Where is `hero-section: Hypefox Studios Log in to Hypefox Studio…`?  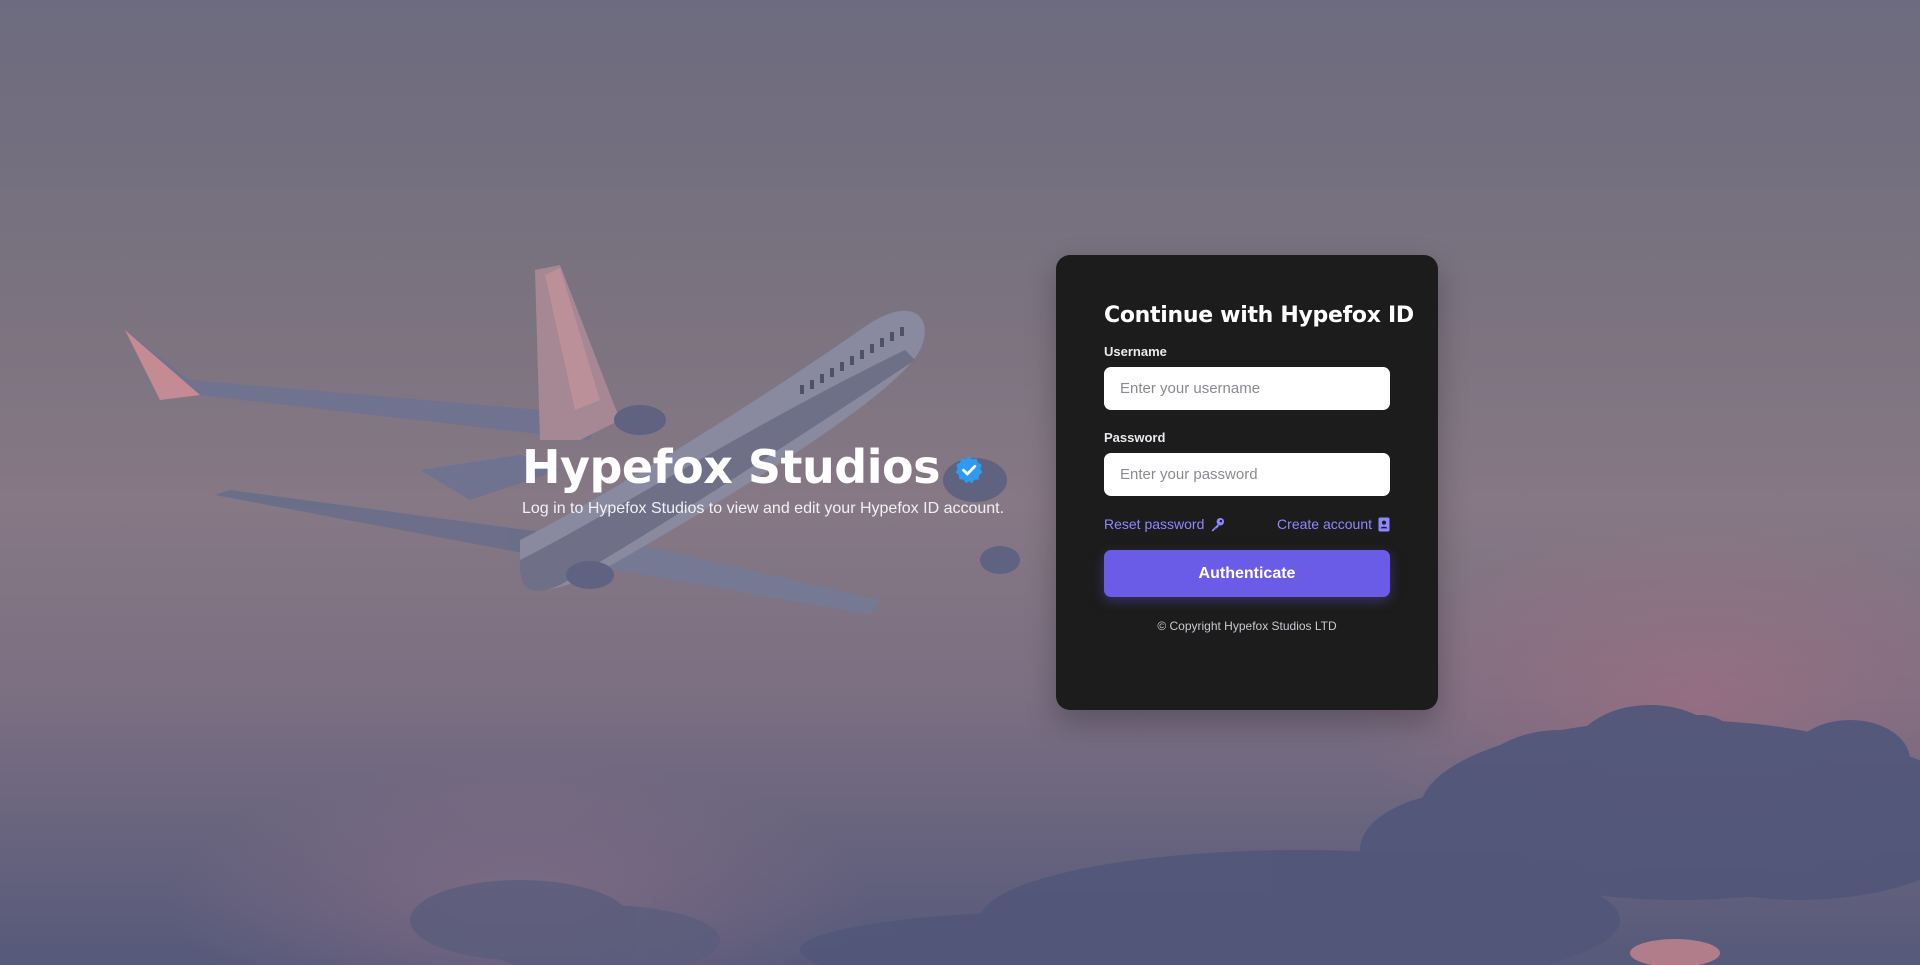
hero-section: Hypefox Studios Log in to Hypefox Studio… is located at coordinates (782, 479).